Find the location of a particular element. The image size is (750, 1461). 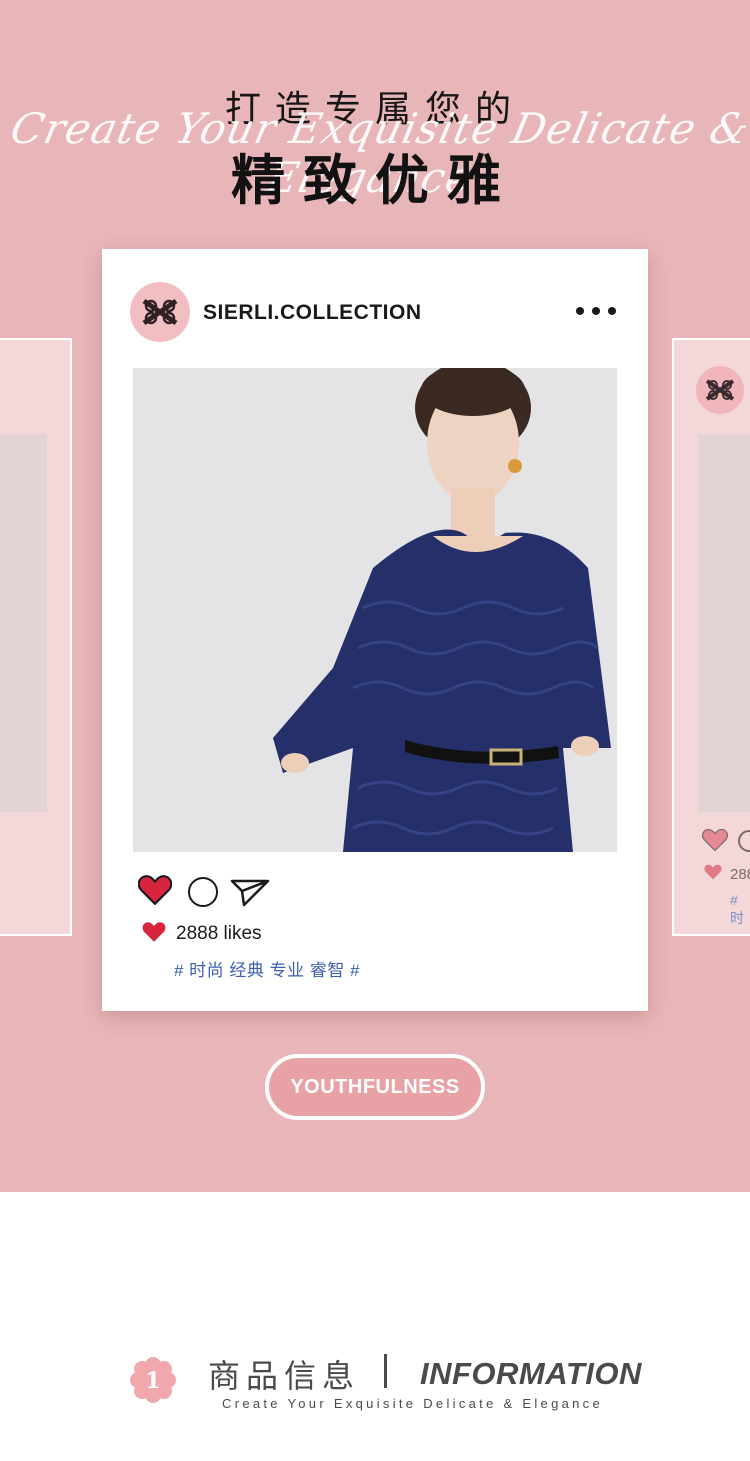

side-card-left is located at coordinates (36, 637).